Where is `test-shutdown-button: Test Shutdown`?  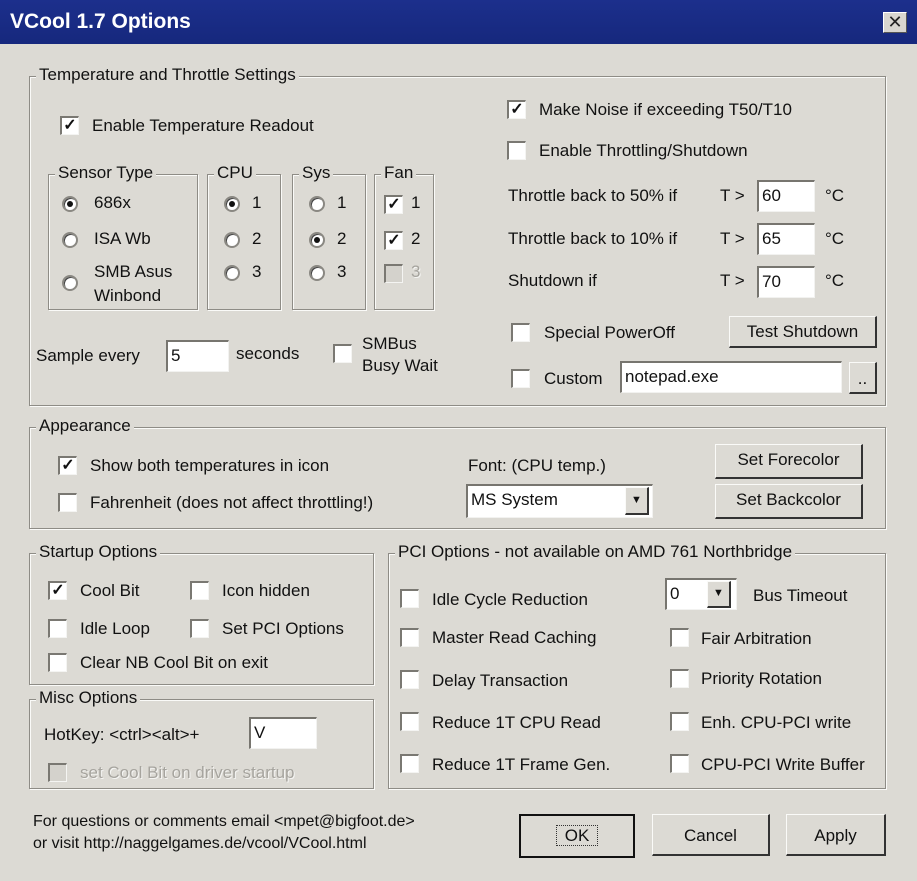
test-shutdown-button: Test Shutdown is located at coordinates (803, 332).